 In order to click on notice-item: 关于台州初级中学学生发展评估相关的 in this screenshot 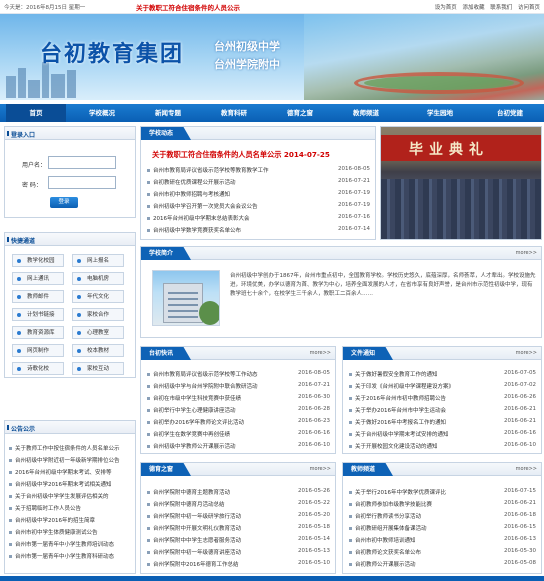, I will do `click(71, 497)`.